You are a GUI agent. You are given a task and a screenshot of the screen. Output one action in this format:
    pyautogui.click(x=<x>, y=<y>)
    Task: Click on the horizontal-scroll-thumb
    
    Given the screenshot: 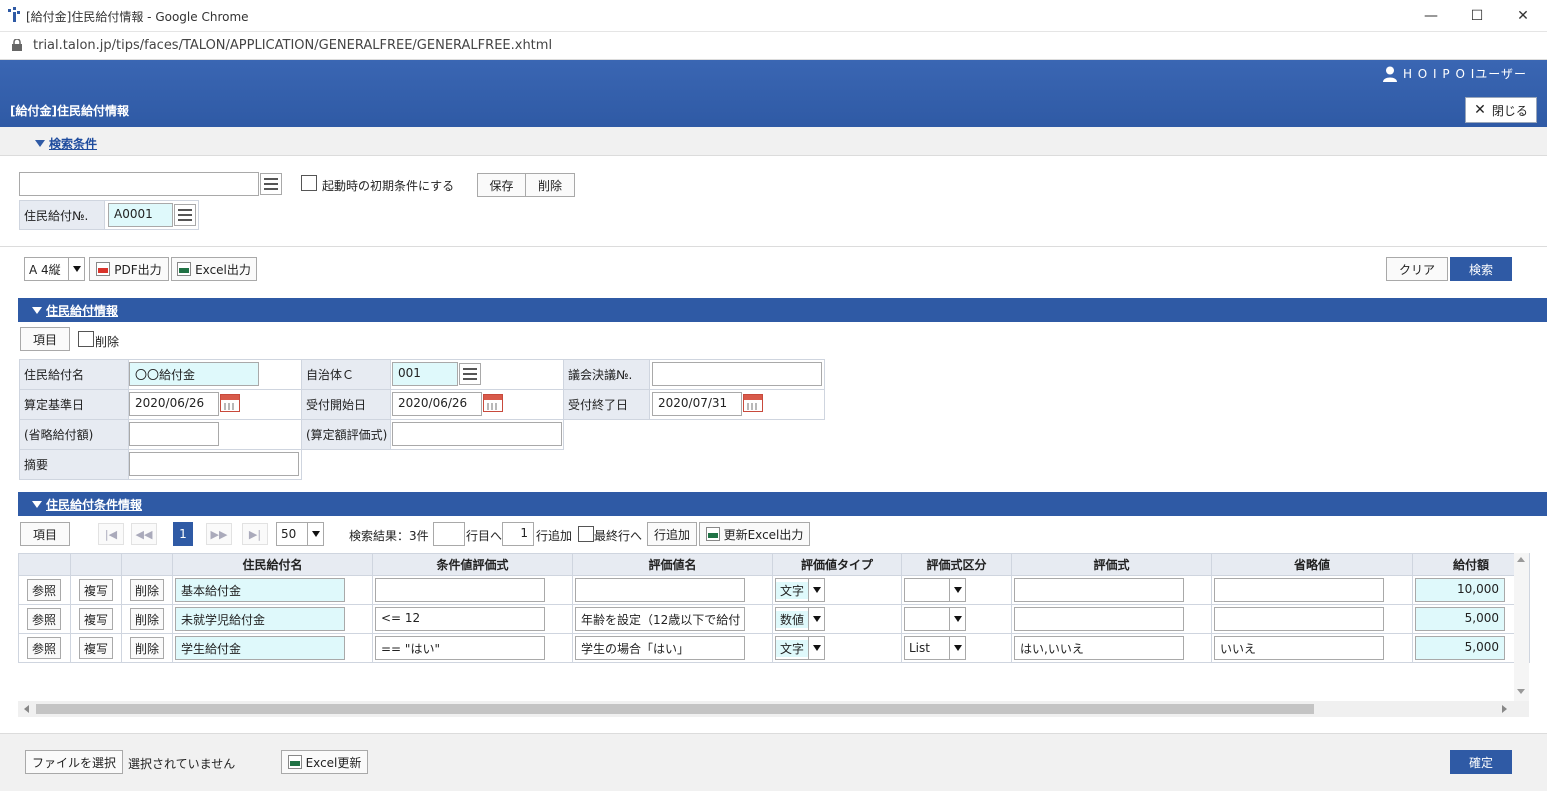 What is the action you would take?
    pyautogui.click(x=675, y=709)
    